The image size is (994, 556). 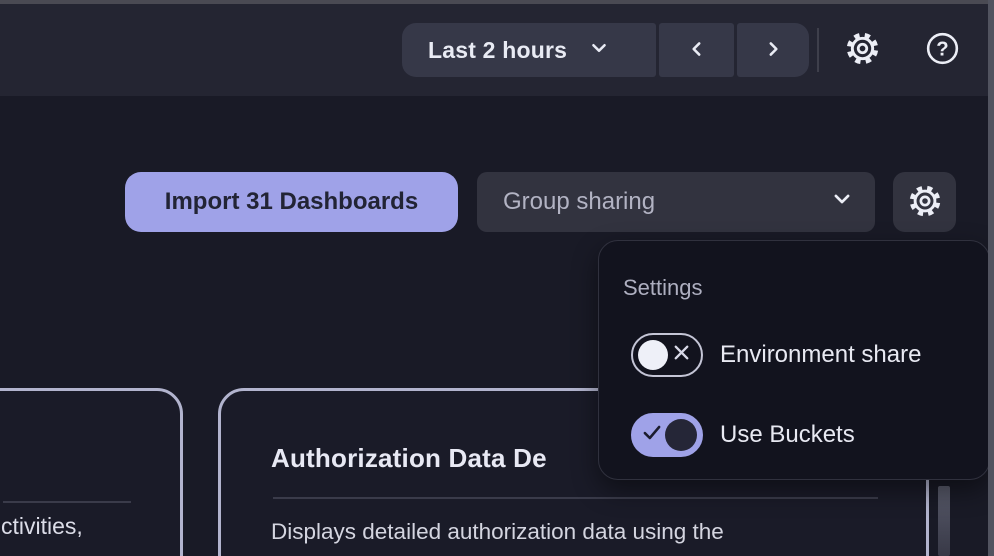 What do you see at coordinates (991, 278) in the screenshot?
I see `window-scrollbar` at bounding box center [991, 278].